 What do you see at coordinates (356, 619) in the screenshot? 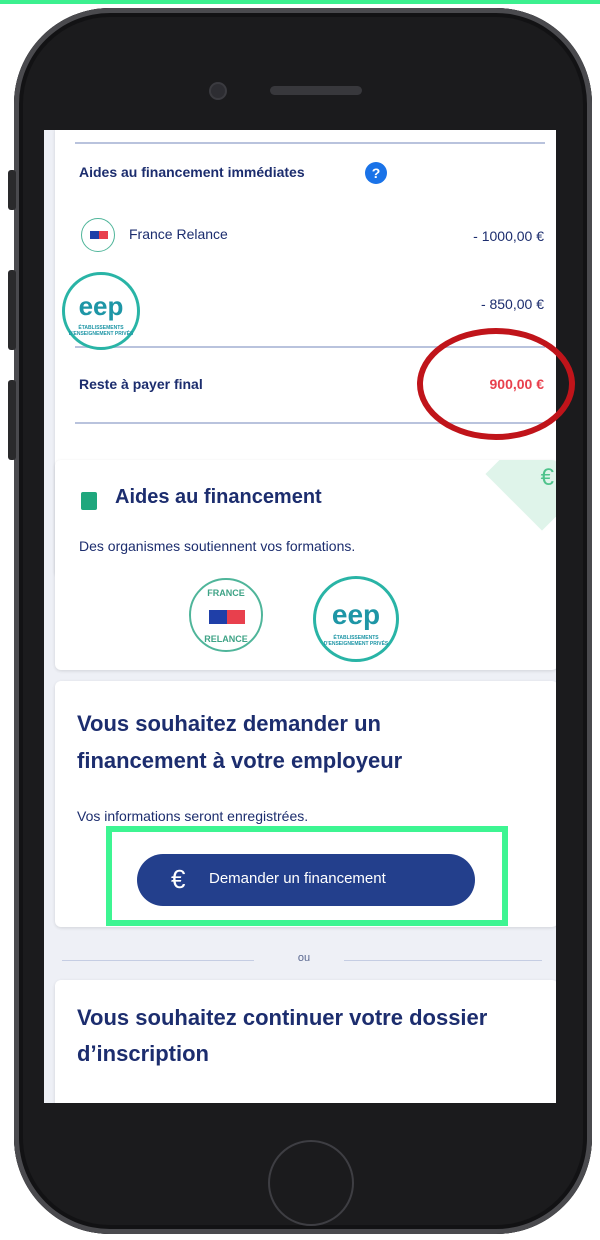
I see `eep-logo: eep ÉTABLISSEMENTS D'ENSEIGNEMENT PRIVÉS` at bounding box center [356, 619].